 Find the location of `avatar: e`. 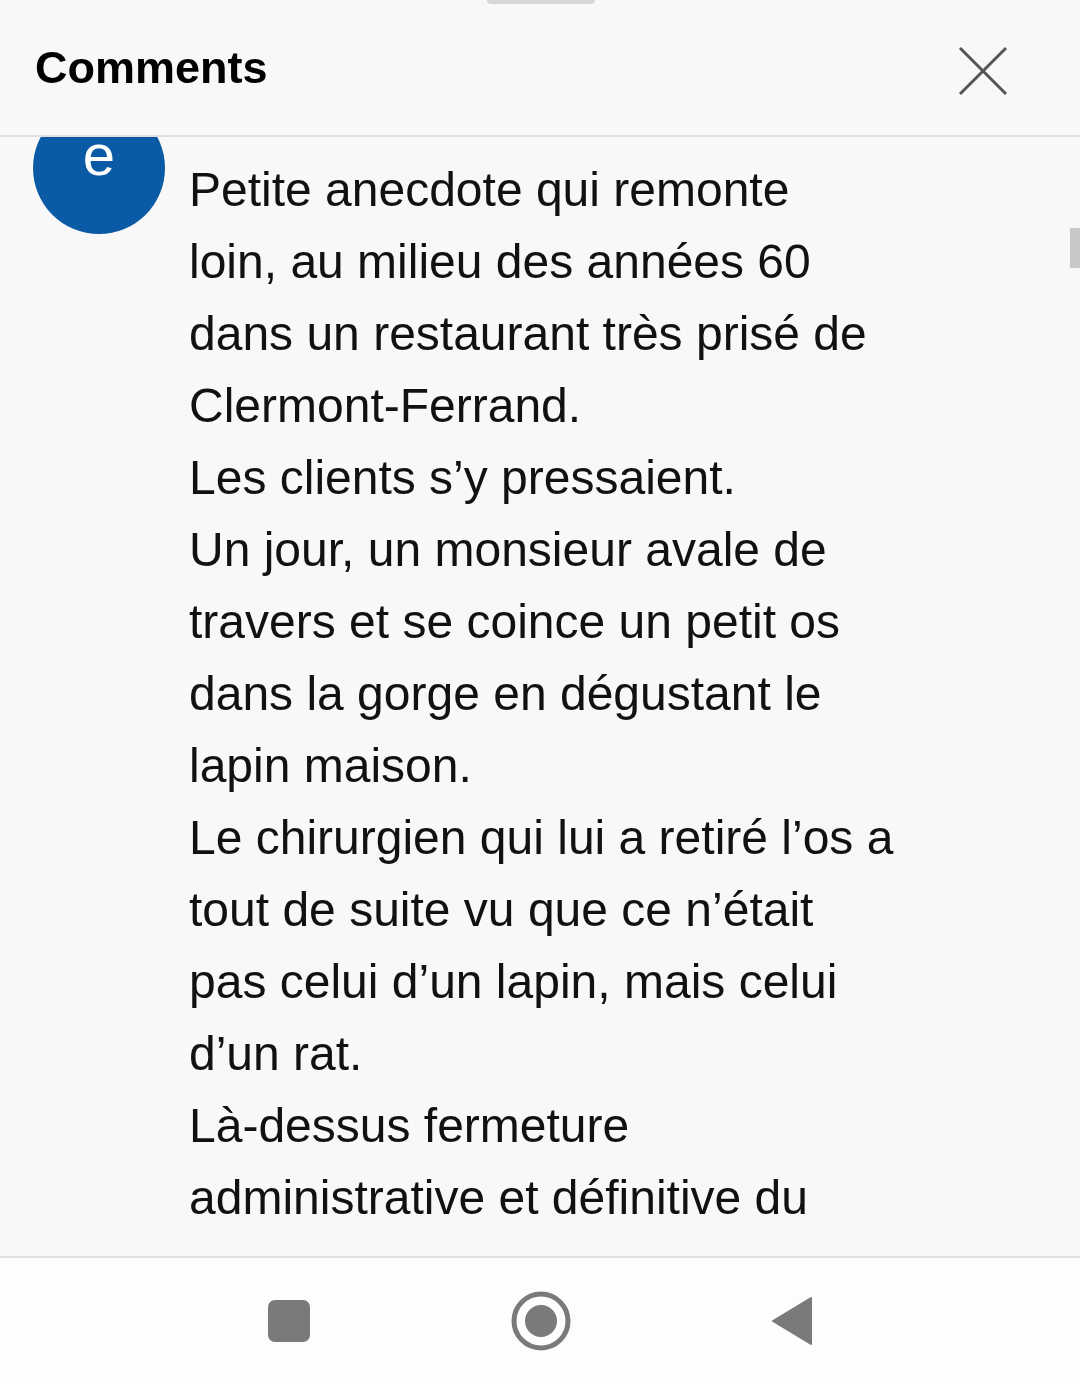

avatar: e is located at coordinates (99, 185).